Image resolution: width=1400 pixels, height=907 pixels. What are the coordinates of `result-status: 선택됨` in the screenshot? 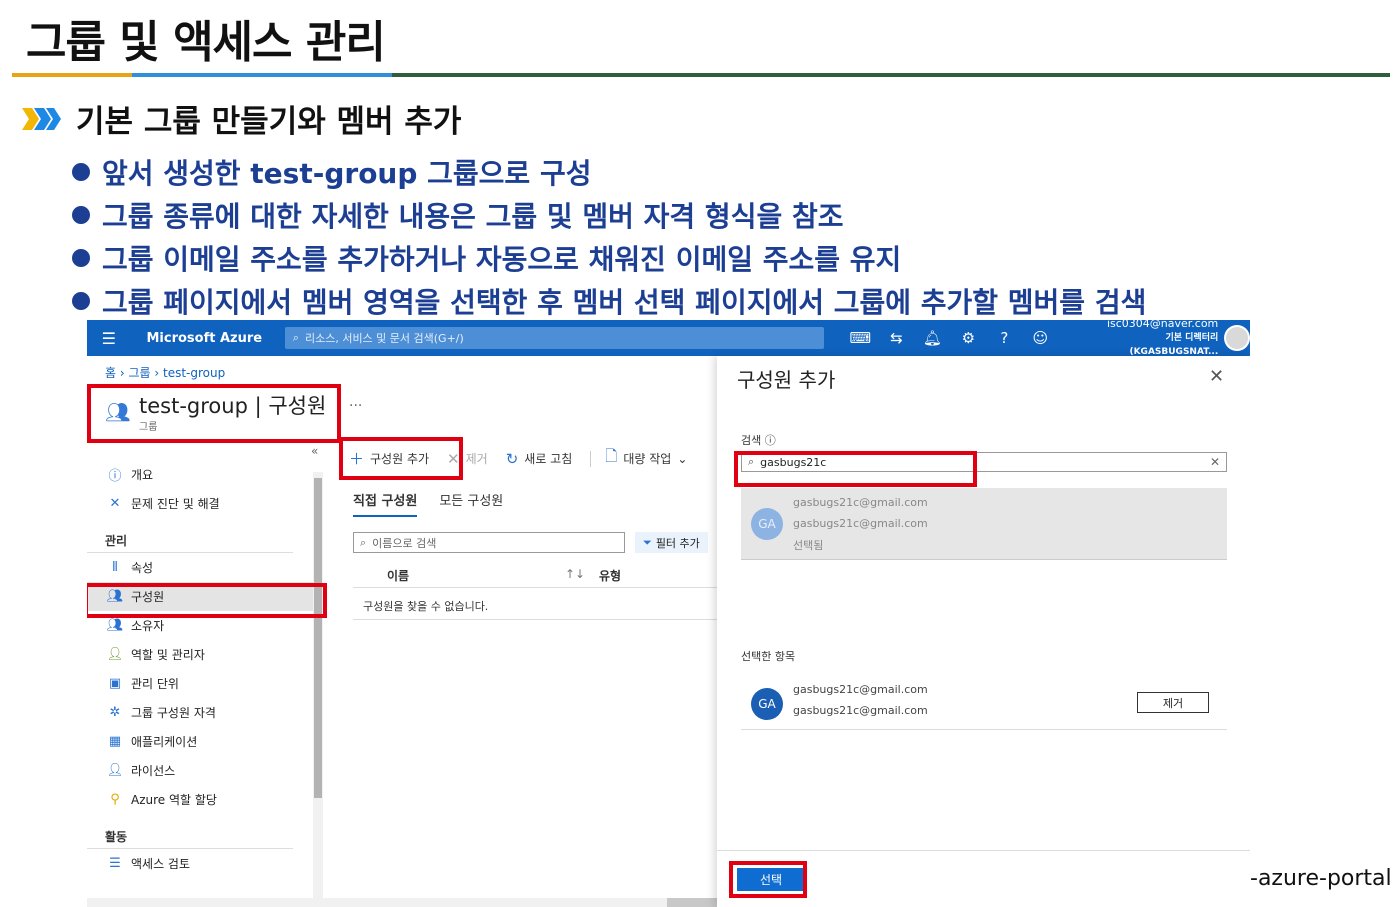 It's located at (808, 545).